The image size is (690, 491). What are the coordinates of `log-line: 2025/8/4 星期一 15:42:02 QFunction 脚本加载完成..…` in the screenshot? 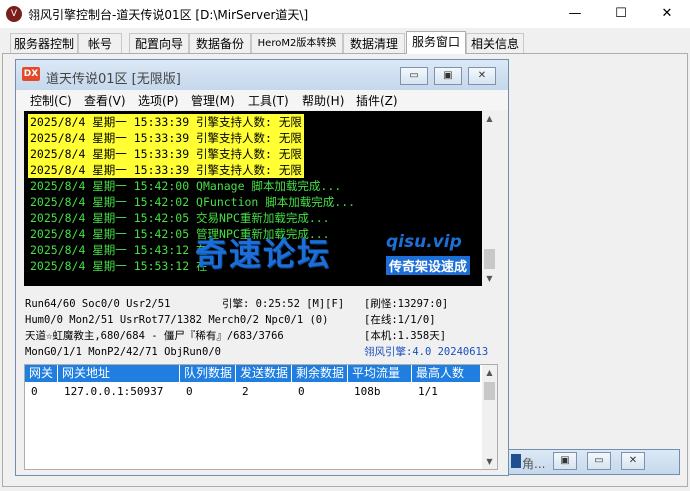 It's located at (193, 202).